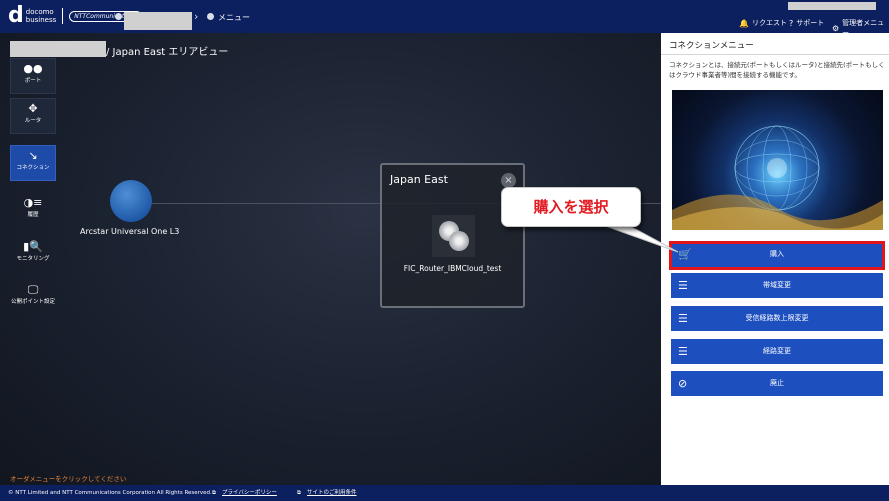  What do you see at coordinates (33, 202) in the screenshot?
I see `history-icon: ◑≡` at bounding box center [33, 202].